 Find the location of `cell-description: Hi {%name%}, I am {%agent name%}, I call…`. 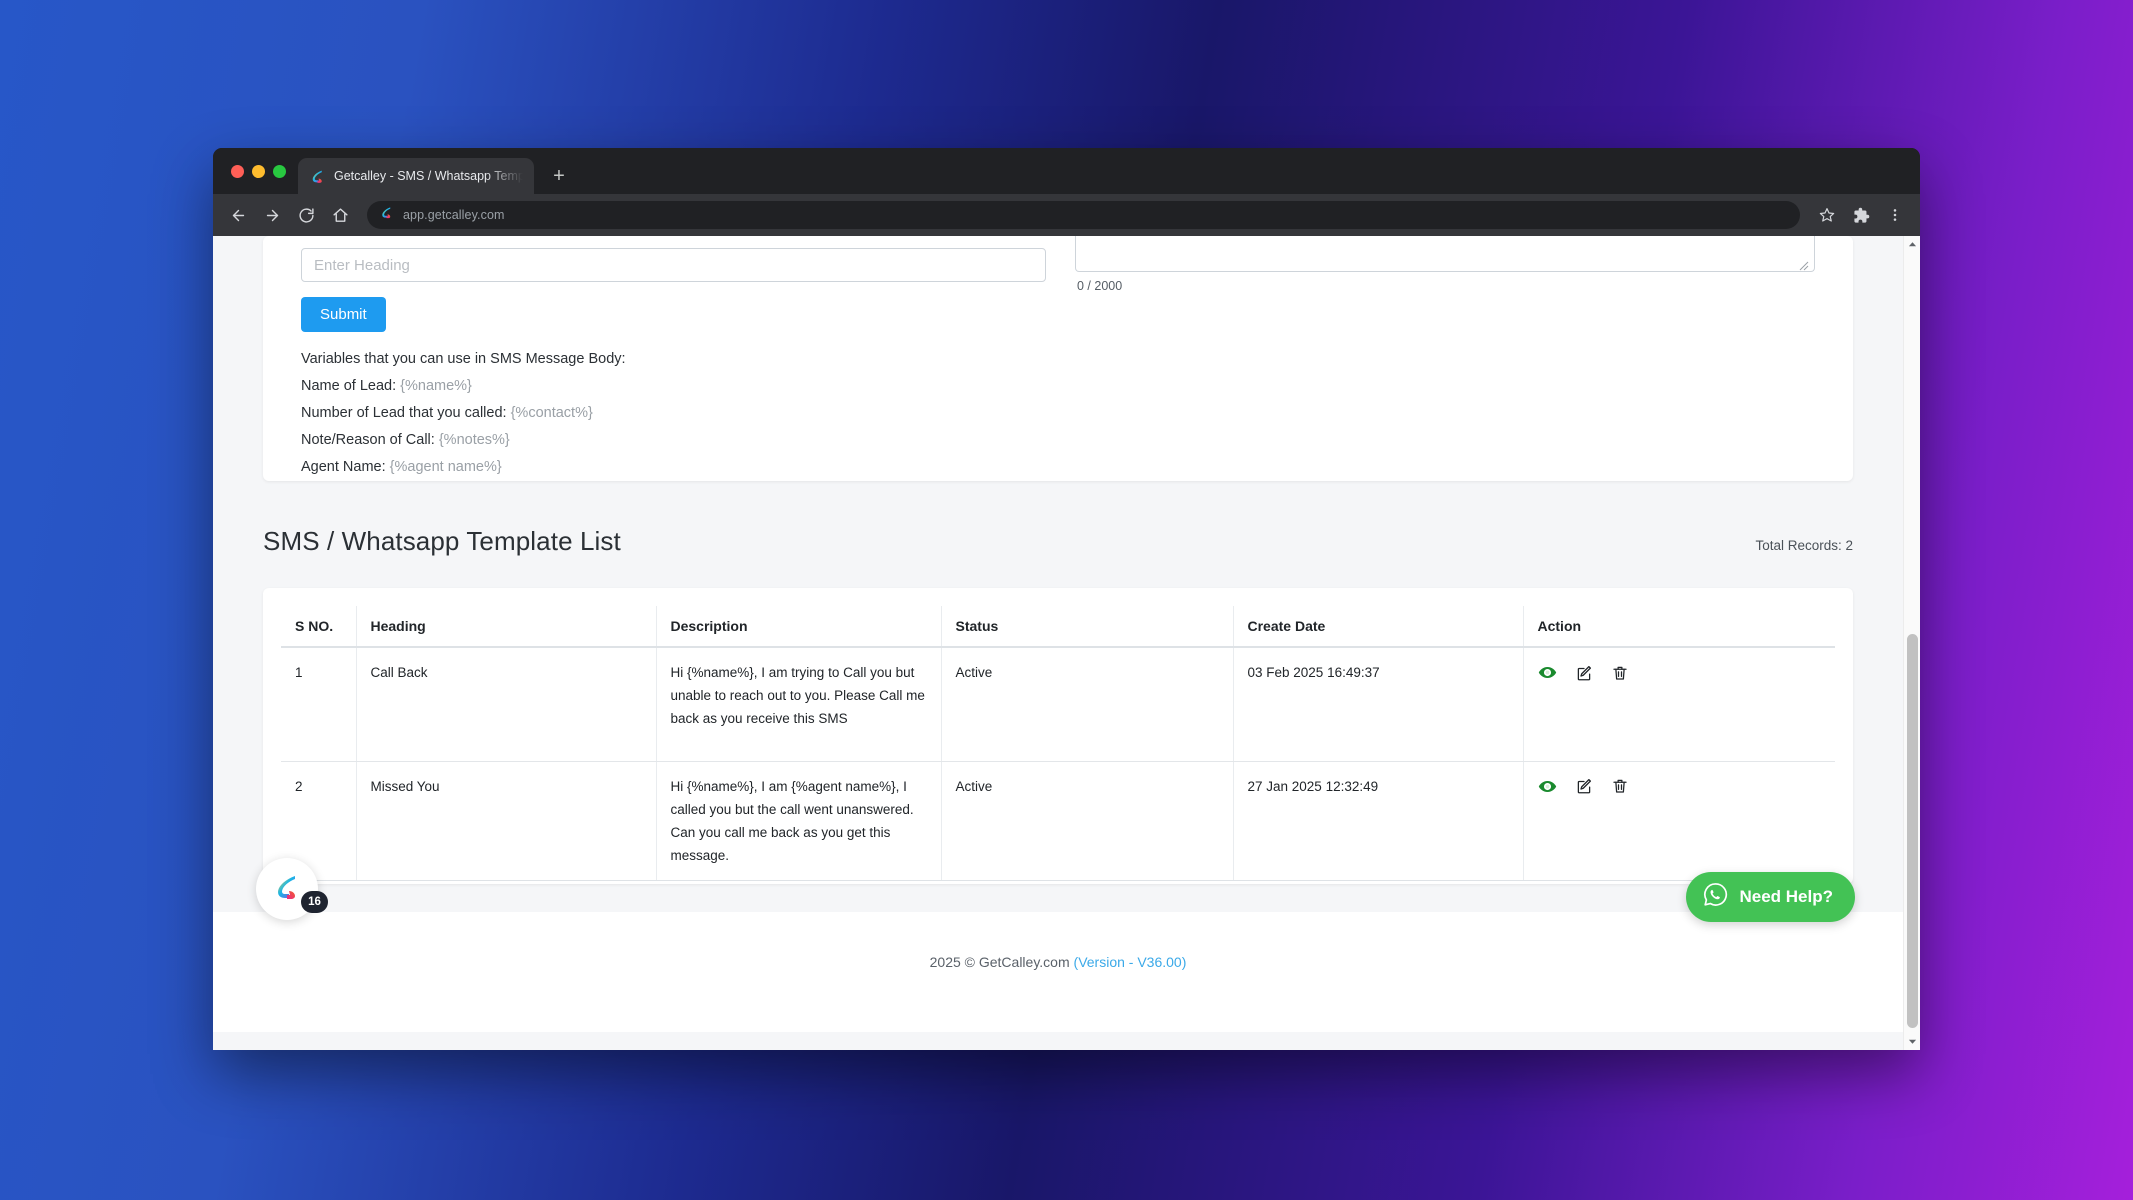

cell-description: Hi {%name%}, I am {%agent name%}, I call… is located at coordinates (799, 821).